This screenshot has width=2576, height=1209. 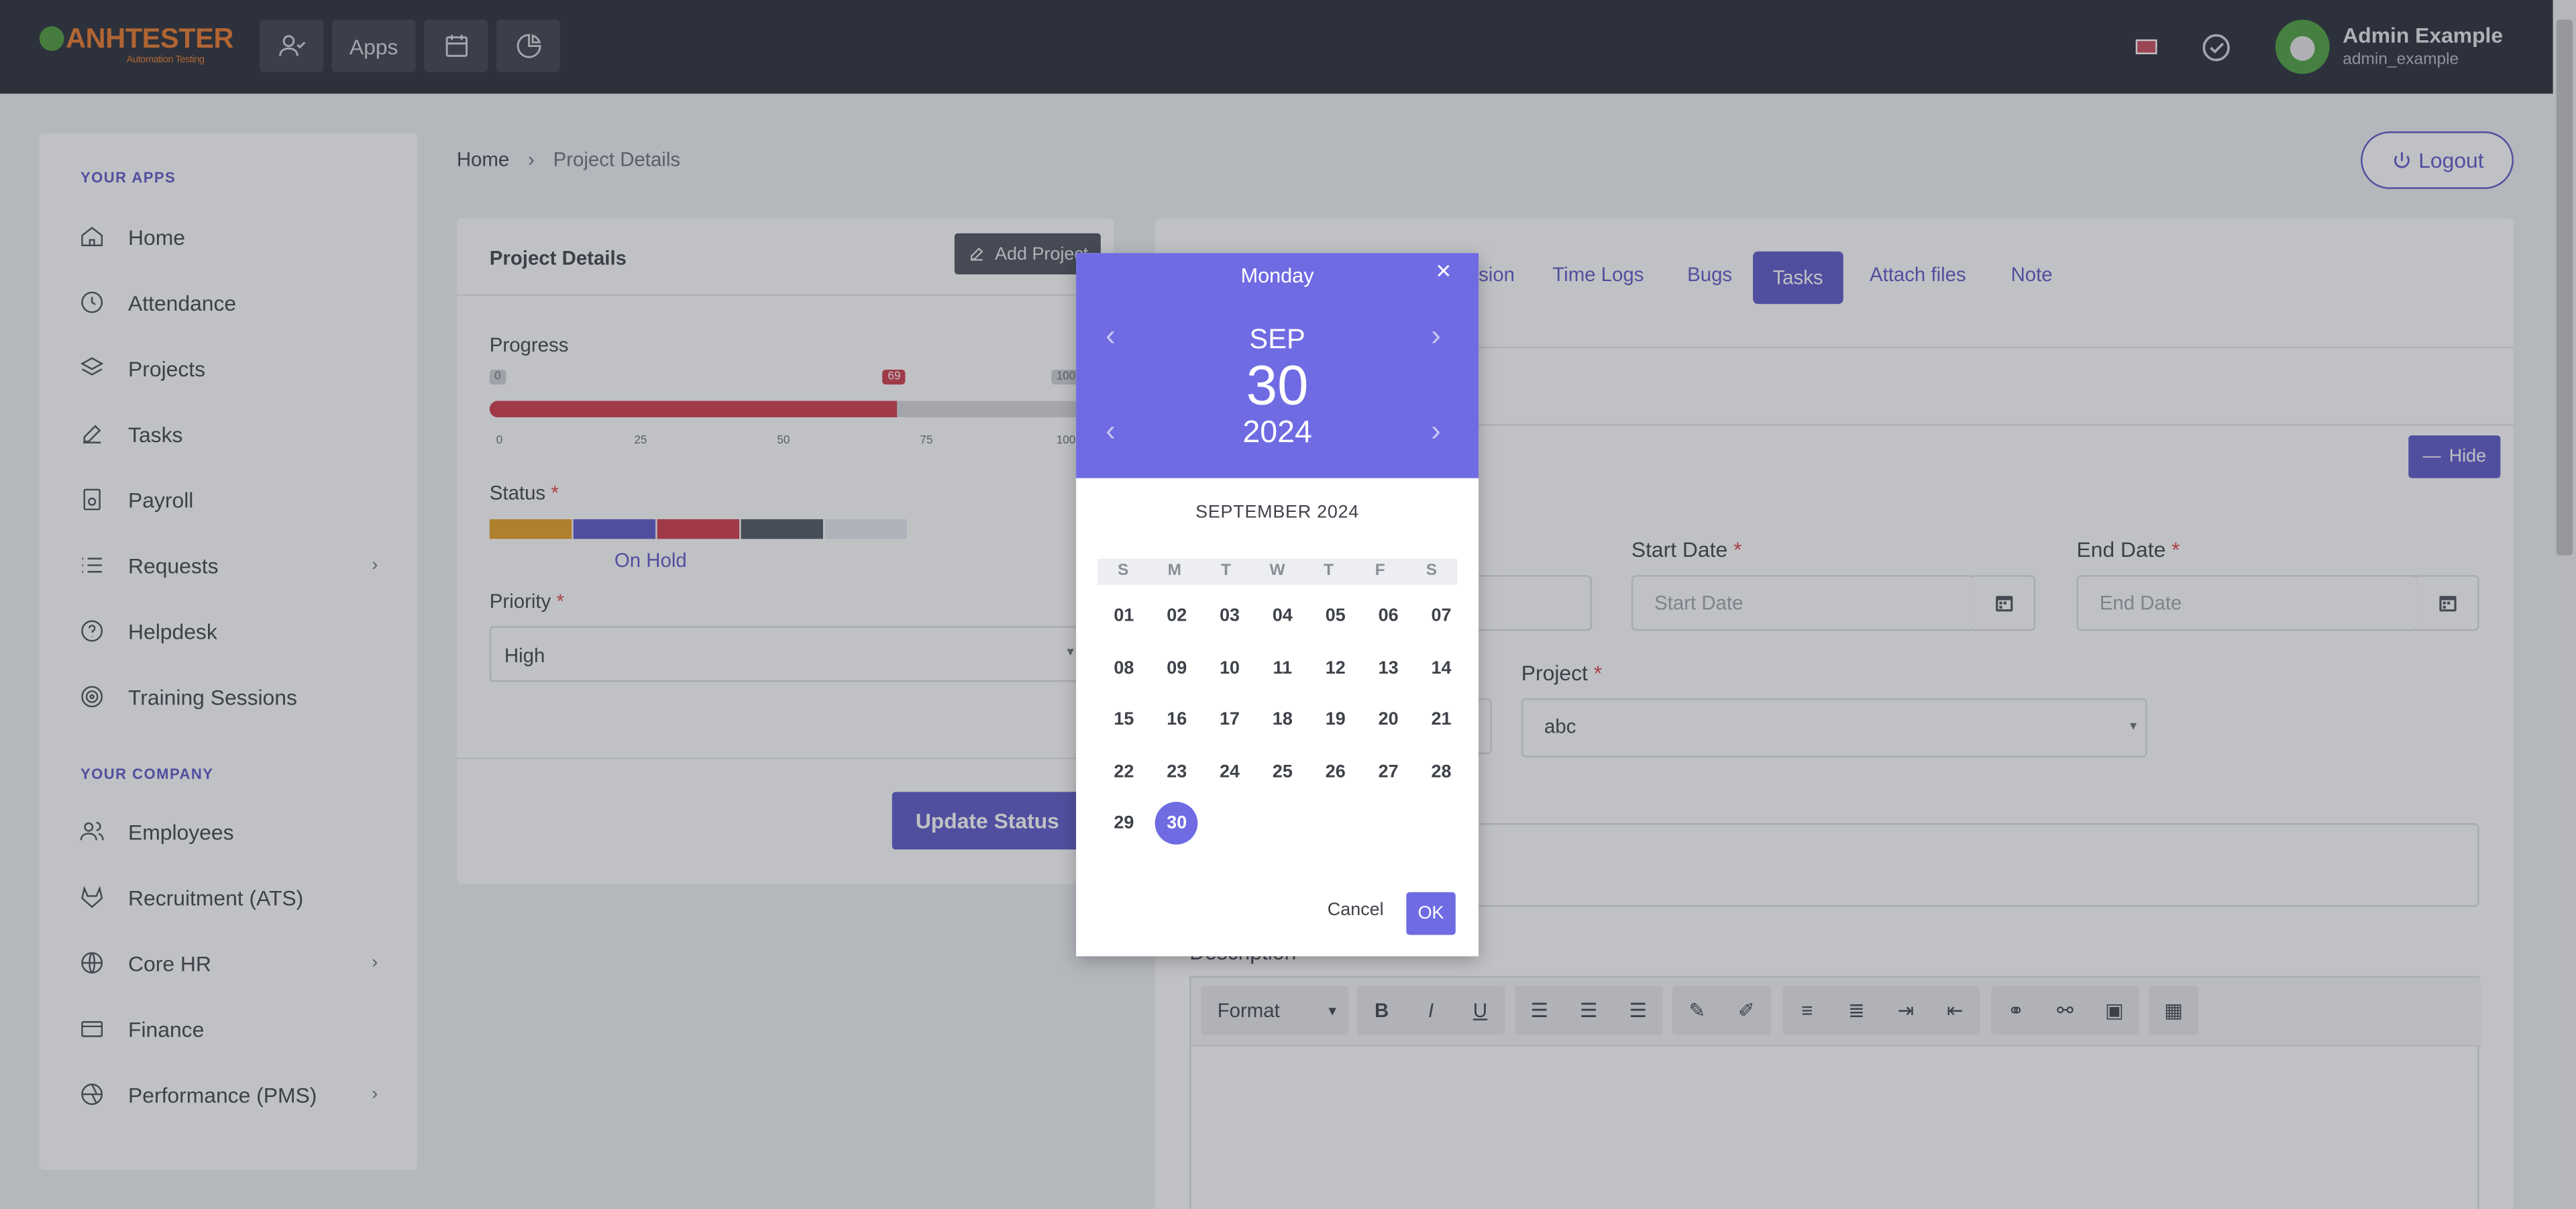 What do you see at coordinates (1176, 668) in the screenshot?
I see `calendar-day: 09` at bounding box center [1176, 668].